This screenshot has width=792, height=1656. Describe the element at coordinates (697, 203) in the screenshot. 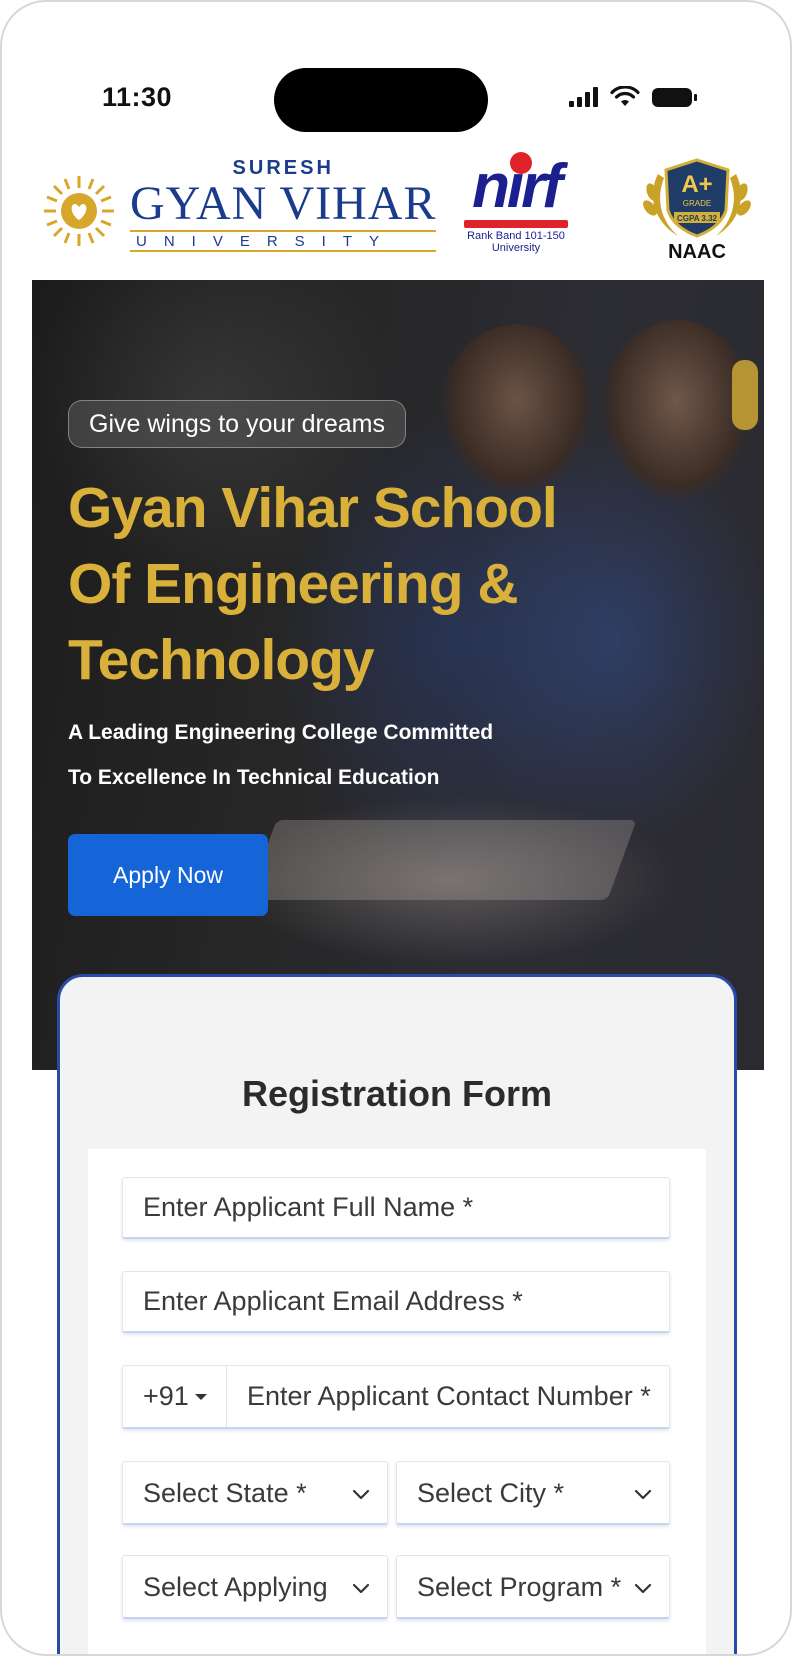

I see `naac-grade-word: GRADE` at that location.